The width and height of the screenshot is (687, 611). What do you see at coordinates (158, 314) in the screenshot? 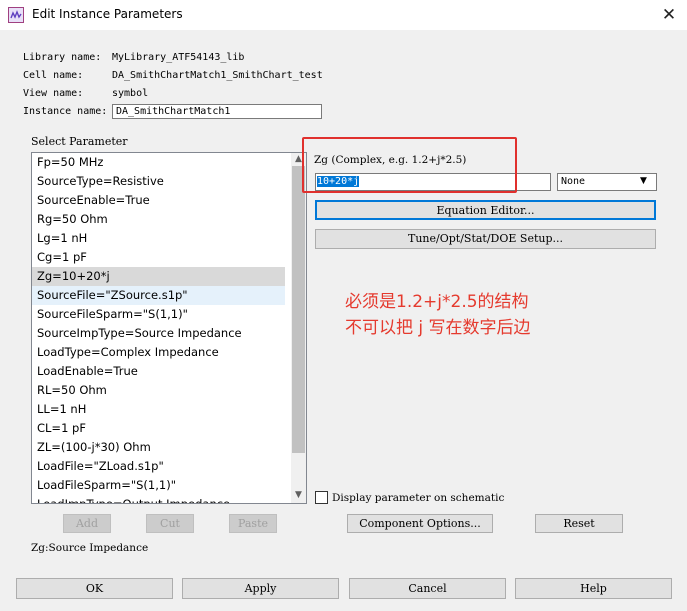
I see `list-item: SourceFileSparm="S(1,1)"` at bounding box center [158, 314].